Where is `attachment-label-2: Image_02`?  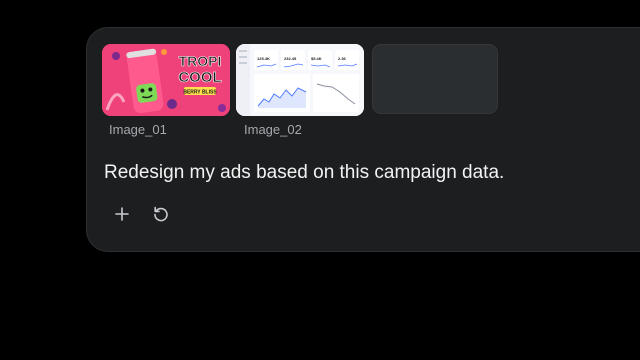 attachment-label-2: Image_02 is located at coordinates (273, 129).